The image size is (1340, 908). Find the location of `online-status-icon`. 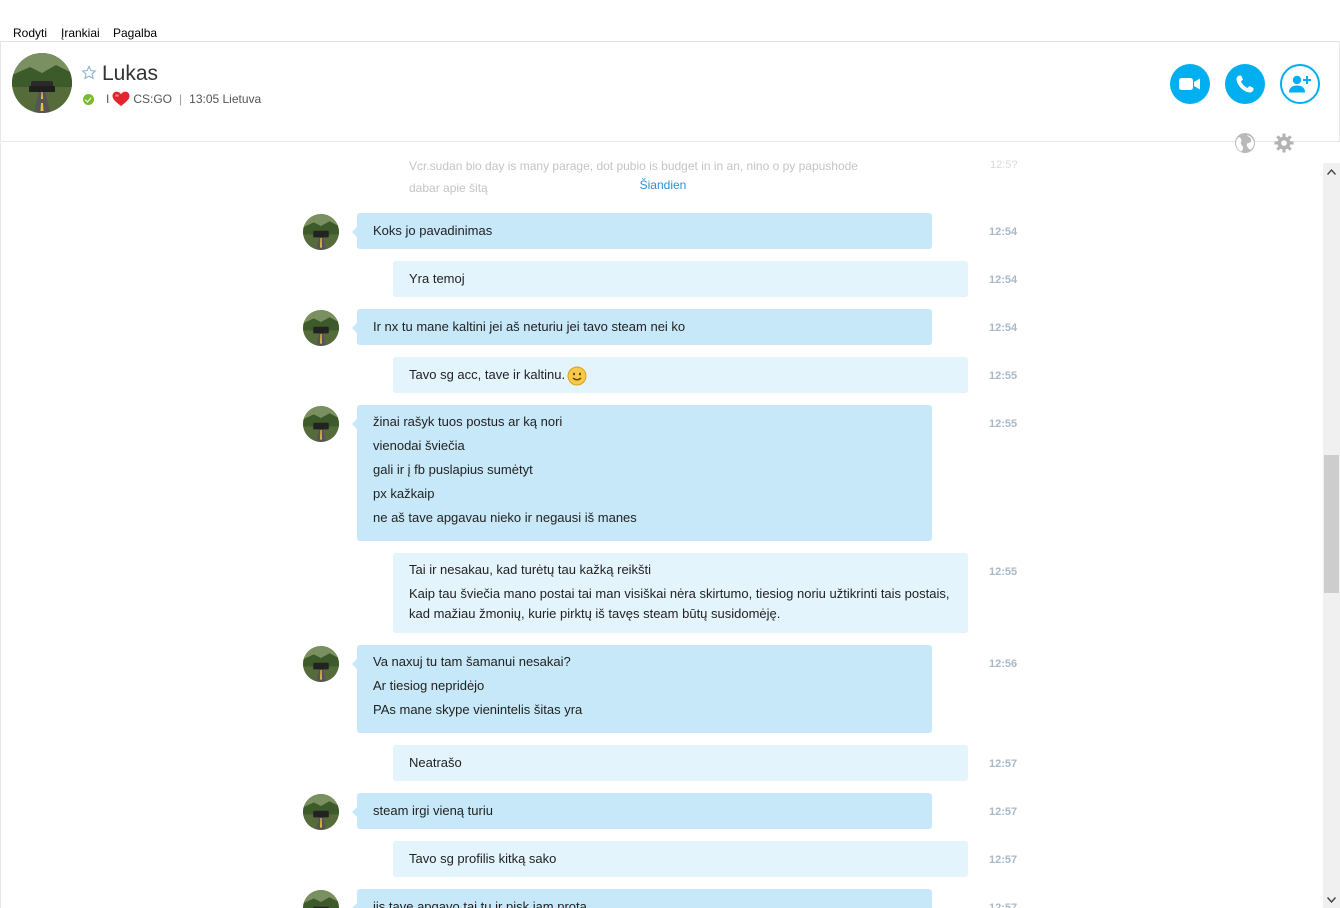

online-status-icon is located at coordinates (88, 99).